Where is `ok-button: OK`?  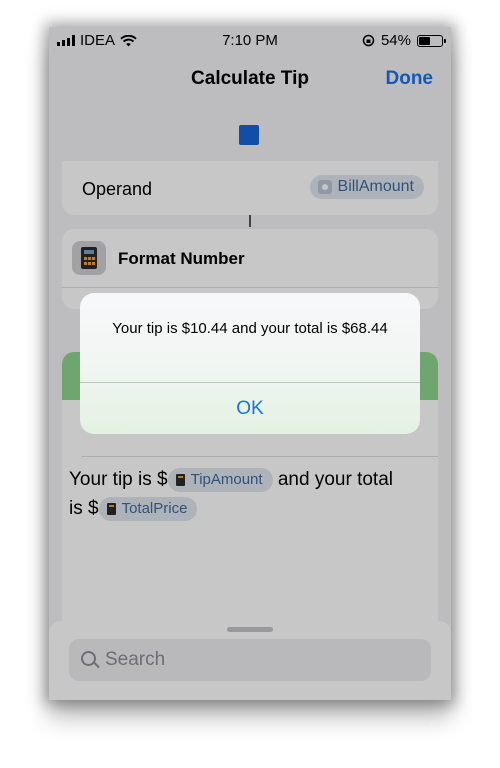
ok-button: OK is located at coordinates (250, 408).